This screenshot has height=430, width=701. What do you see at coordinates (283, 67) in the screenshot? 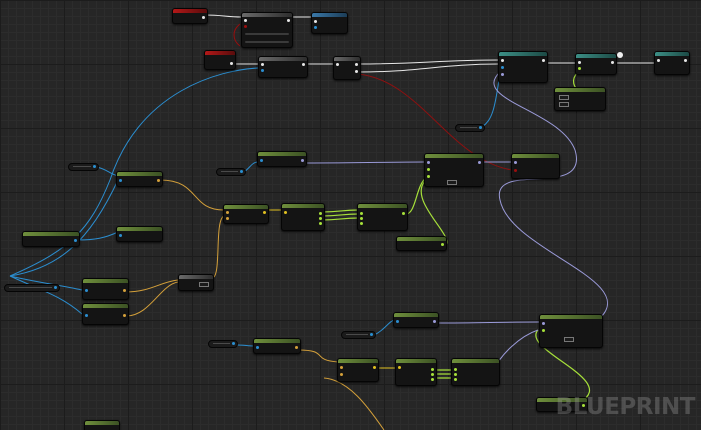
I see `spawn-node` at bounding box center [283, 67].